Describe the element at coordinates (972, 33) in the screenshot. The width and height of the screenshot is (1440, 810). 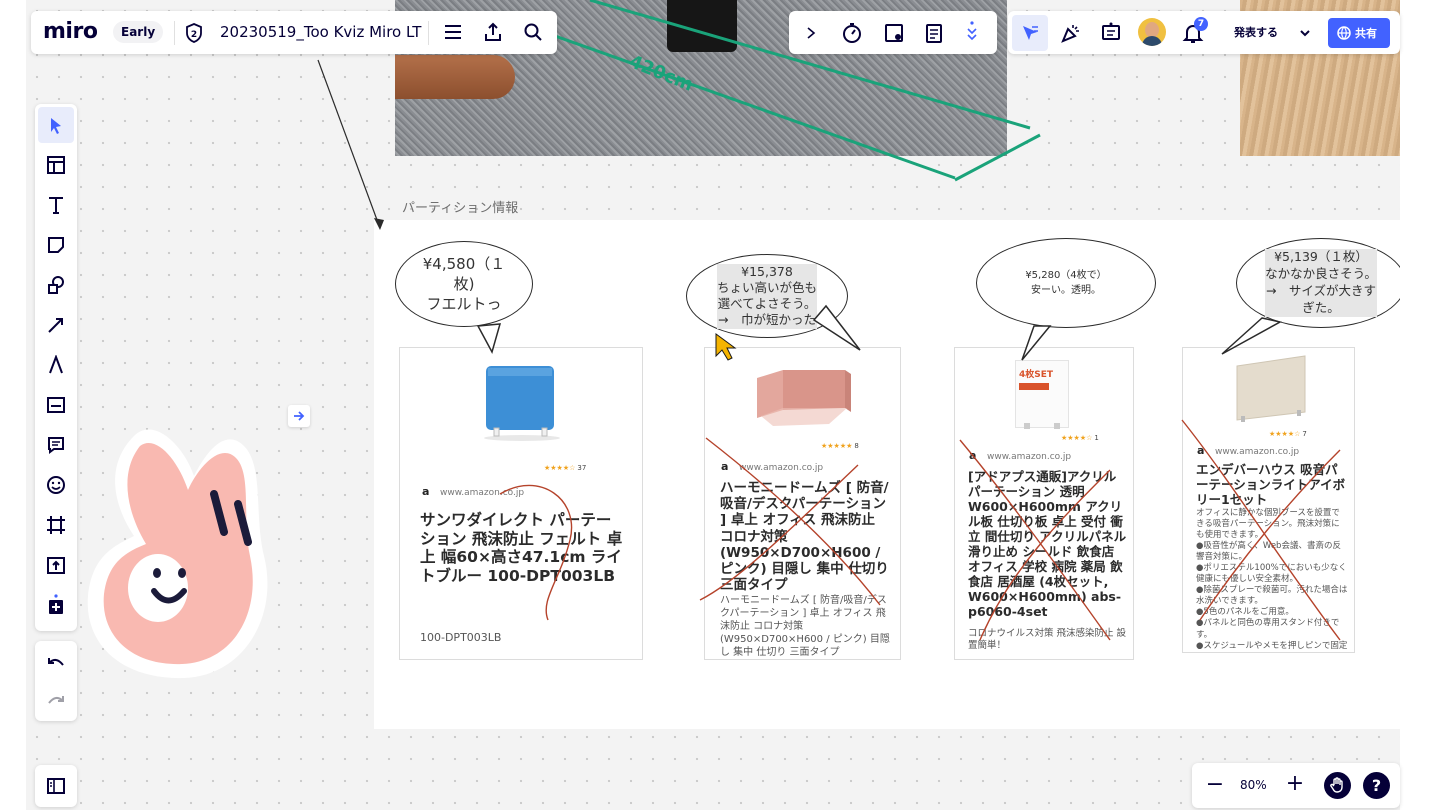
I see `more-tools-icon` at that location.